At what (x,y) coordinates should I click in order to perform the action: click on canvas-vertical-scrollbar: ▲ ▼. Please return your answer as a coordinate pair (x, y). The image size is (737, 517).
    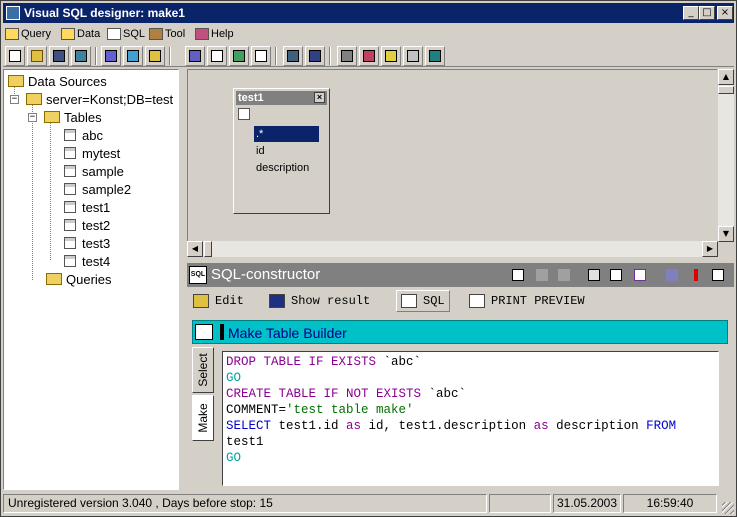
    Looking at the image, I should click on (726, 155).